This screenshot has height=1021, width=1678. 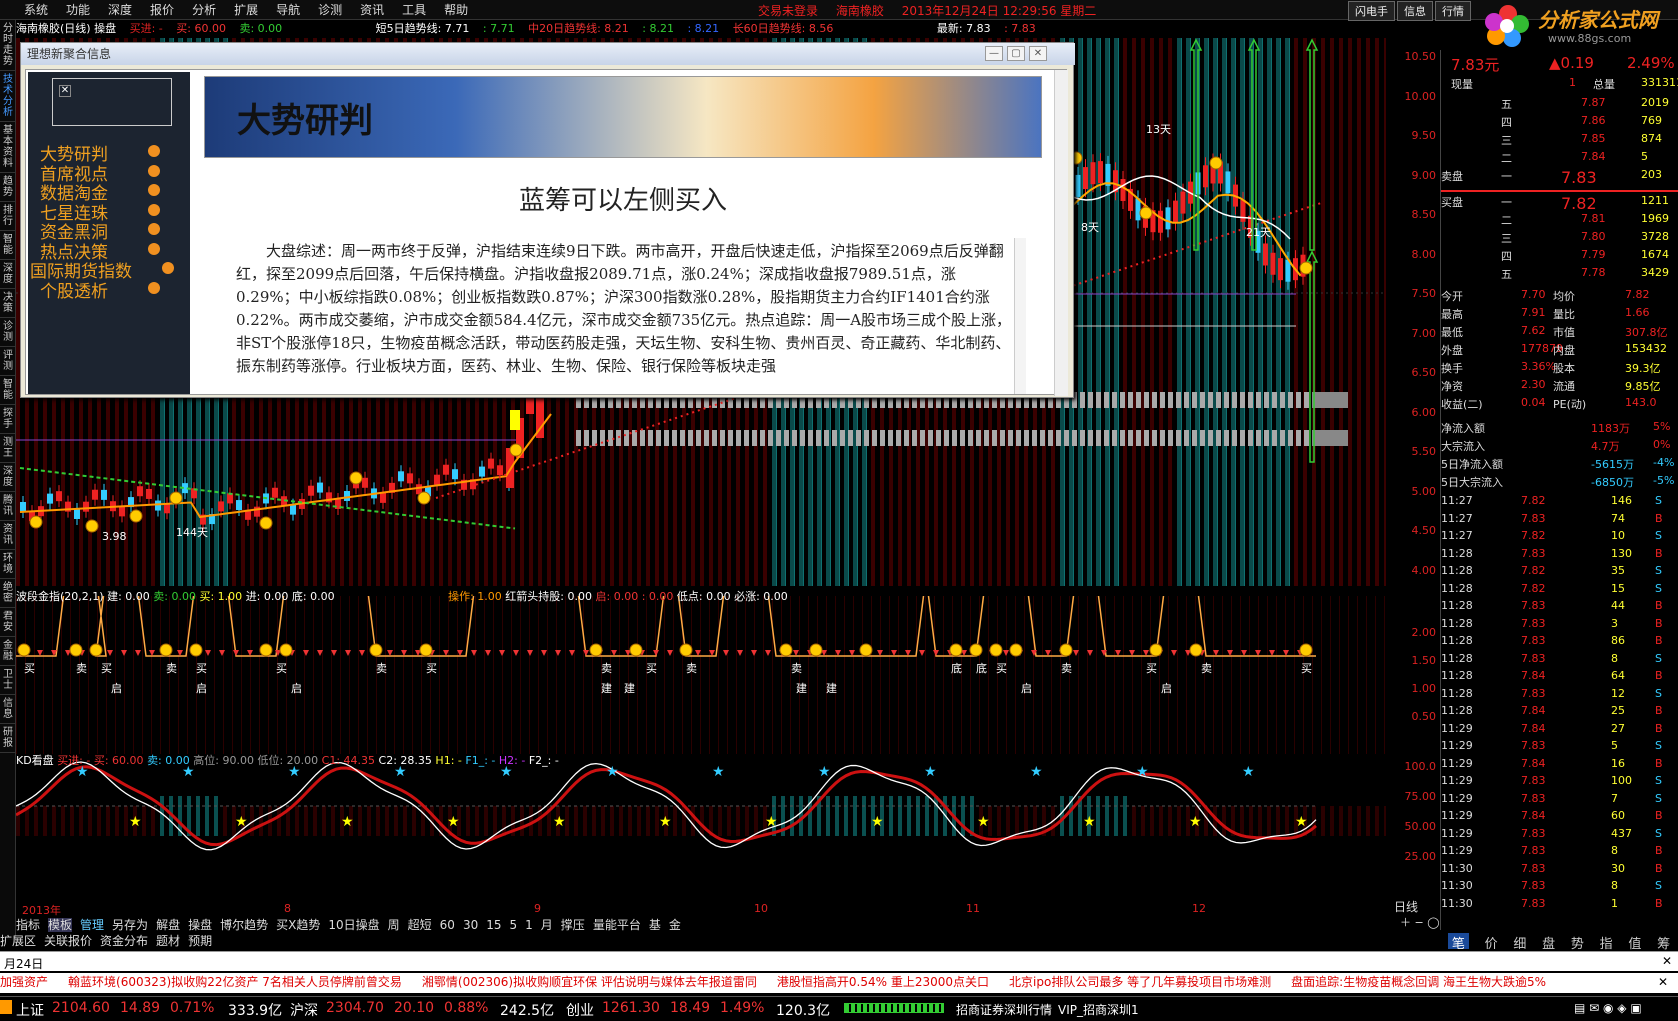 What do you see at coordinates (8, 274) in the screenshot?
I see `nav-tab-6: 深度` at bounding box center [8, 274].